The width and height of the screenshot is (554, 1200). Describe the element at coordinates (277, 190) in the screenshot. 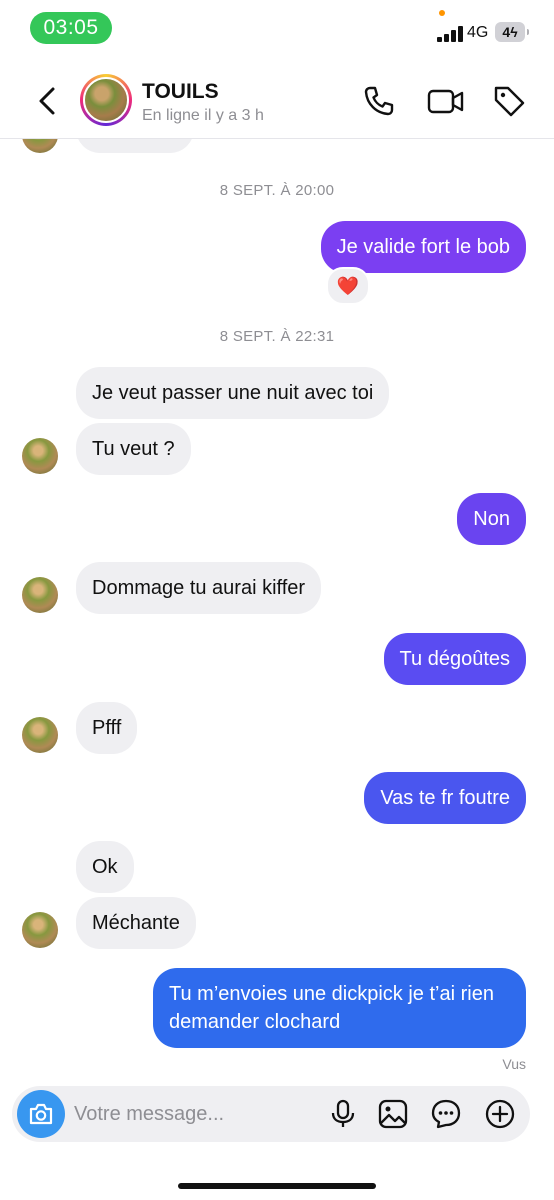

I see `timestamp: 8 SEPT. À 20:00` at that location.